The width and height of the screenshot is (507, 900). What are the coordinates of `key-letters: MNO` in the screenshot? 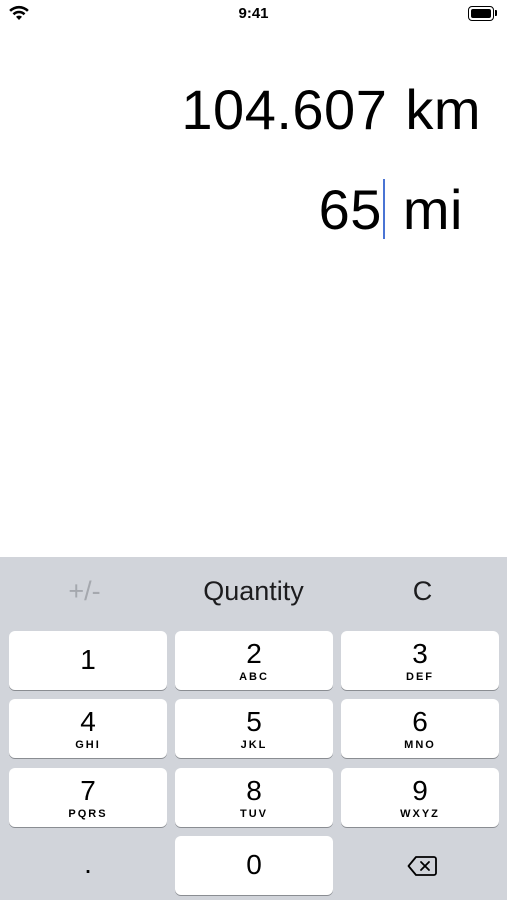 It's located at (420, 745).